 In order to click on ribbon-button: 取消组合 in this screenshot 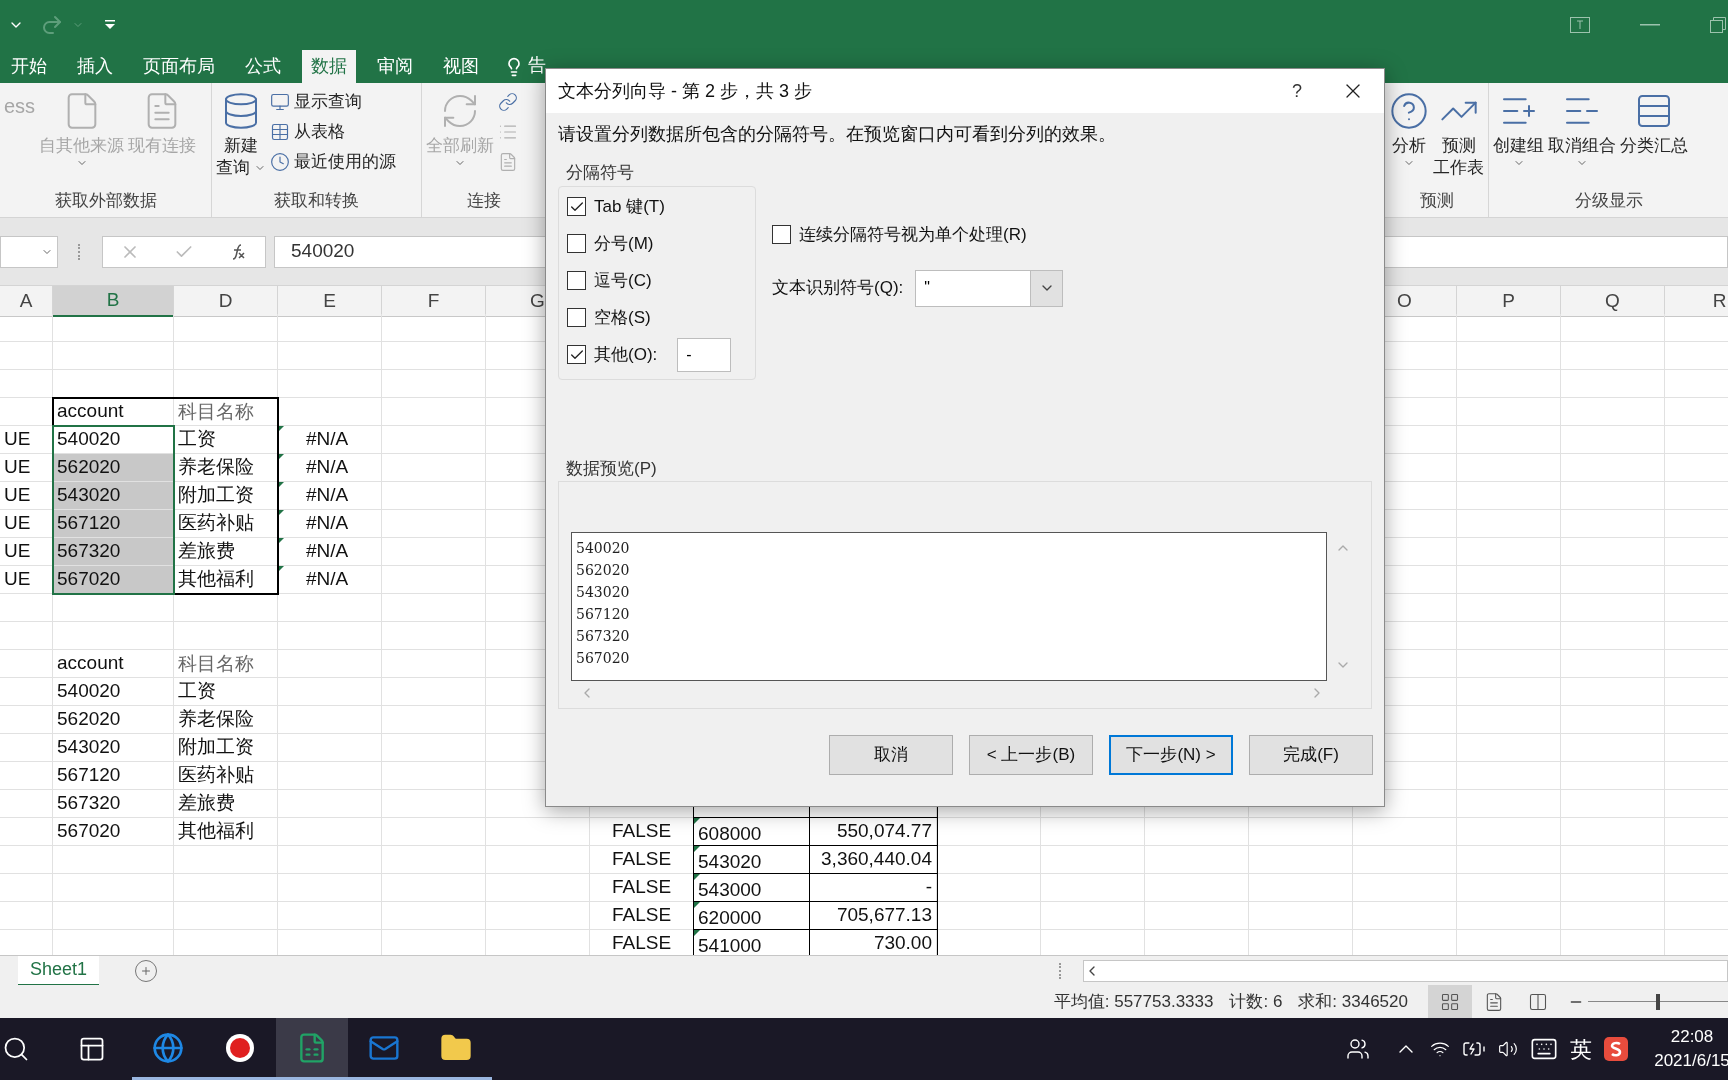, I will do `click(1582, 128)`.